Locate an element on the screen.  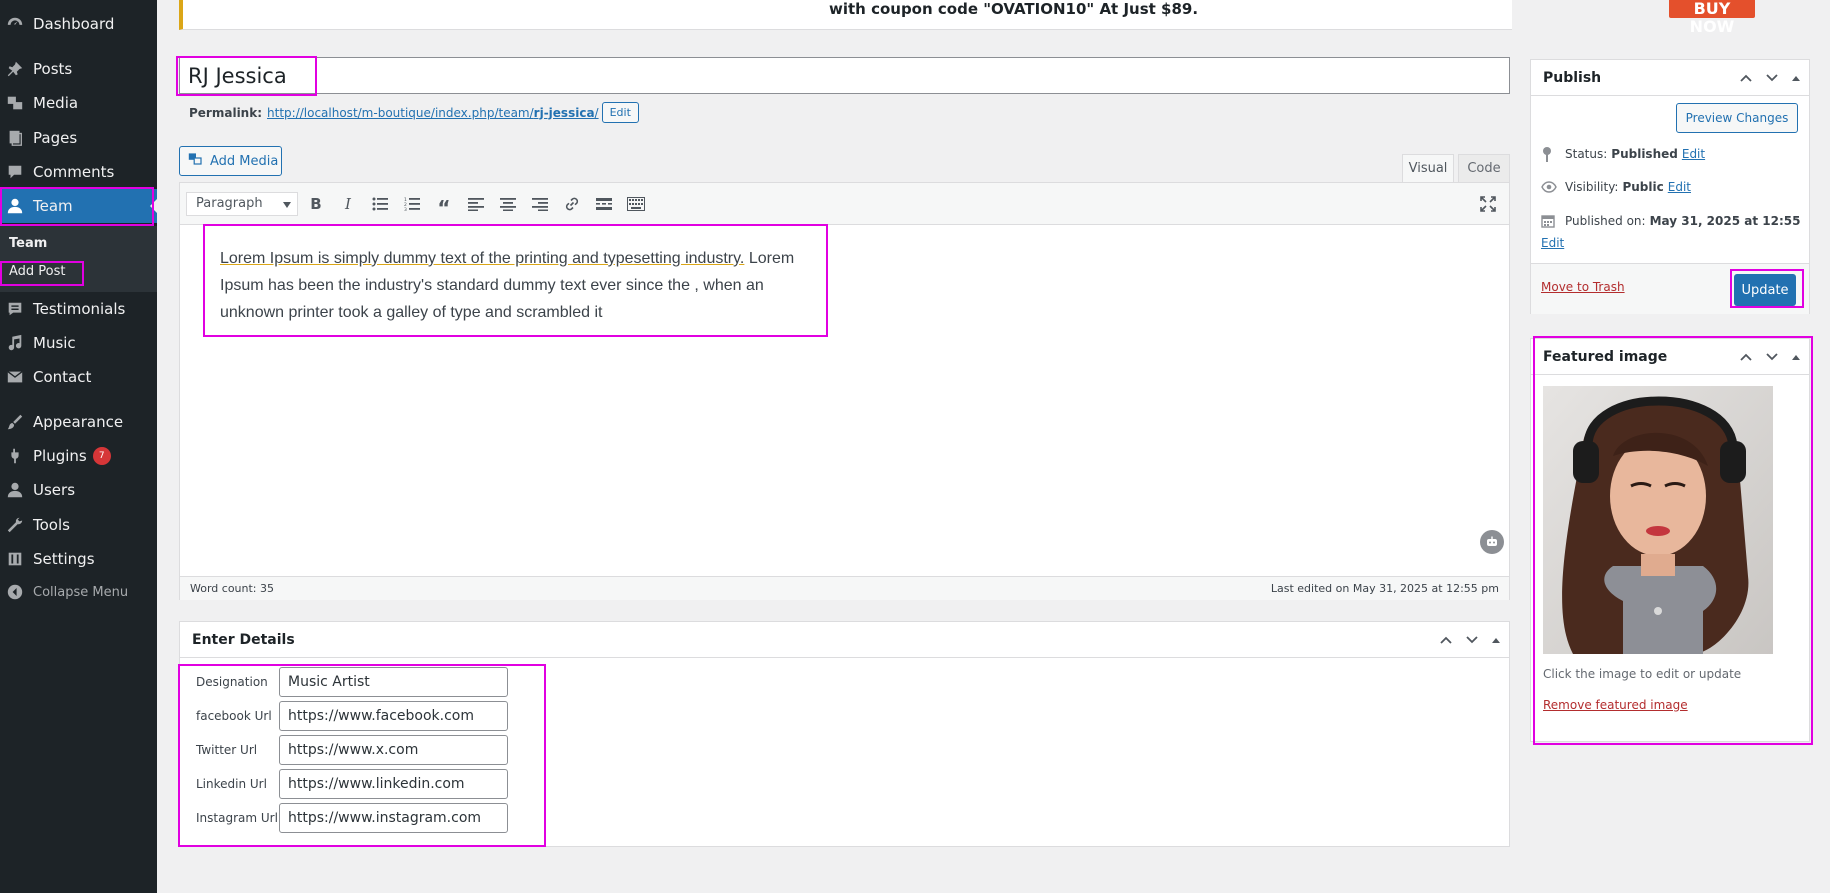
visibility-edit-link: Edit is located at coordinates (1679, 187).